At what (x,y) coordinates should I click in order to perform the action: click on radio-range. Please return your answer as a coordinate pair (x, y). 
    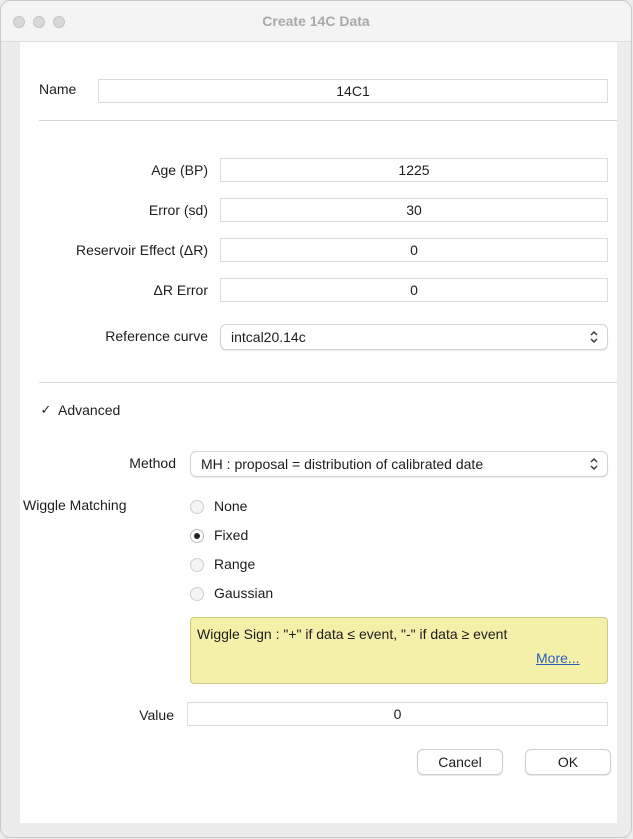
    Looking at the image, I should click on (197, 565).